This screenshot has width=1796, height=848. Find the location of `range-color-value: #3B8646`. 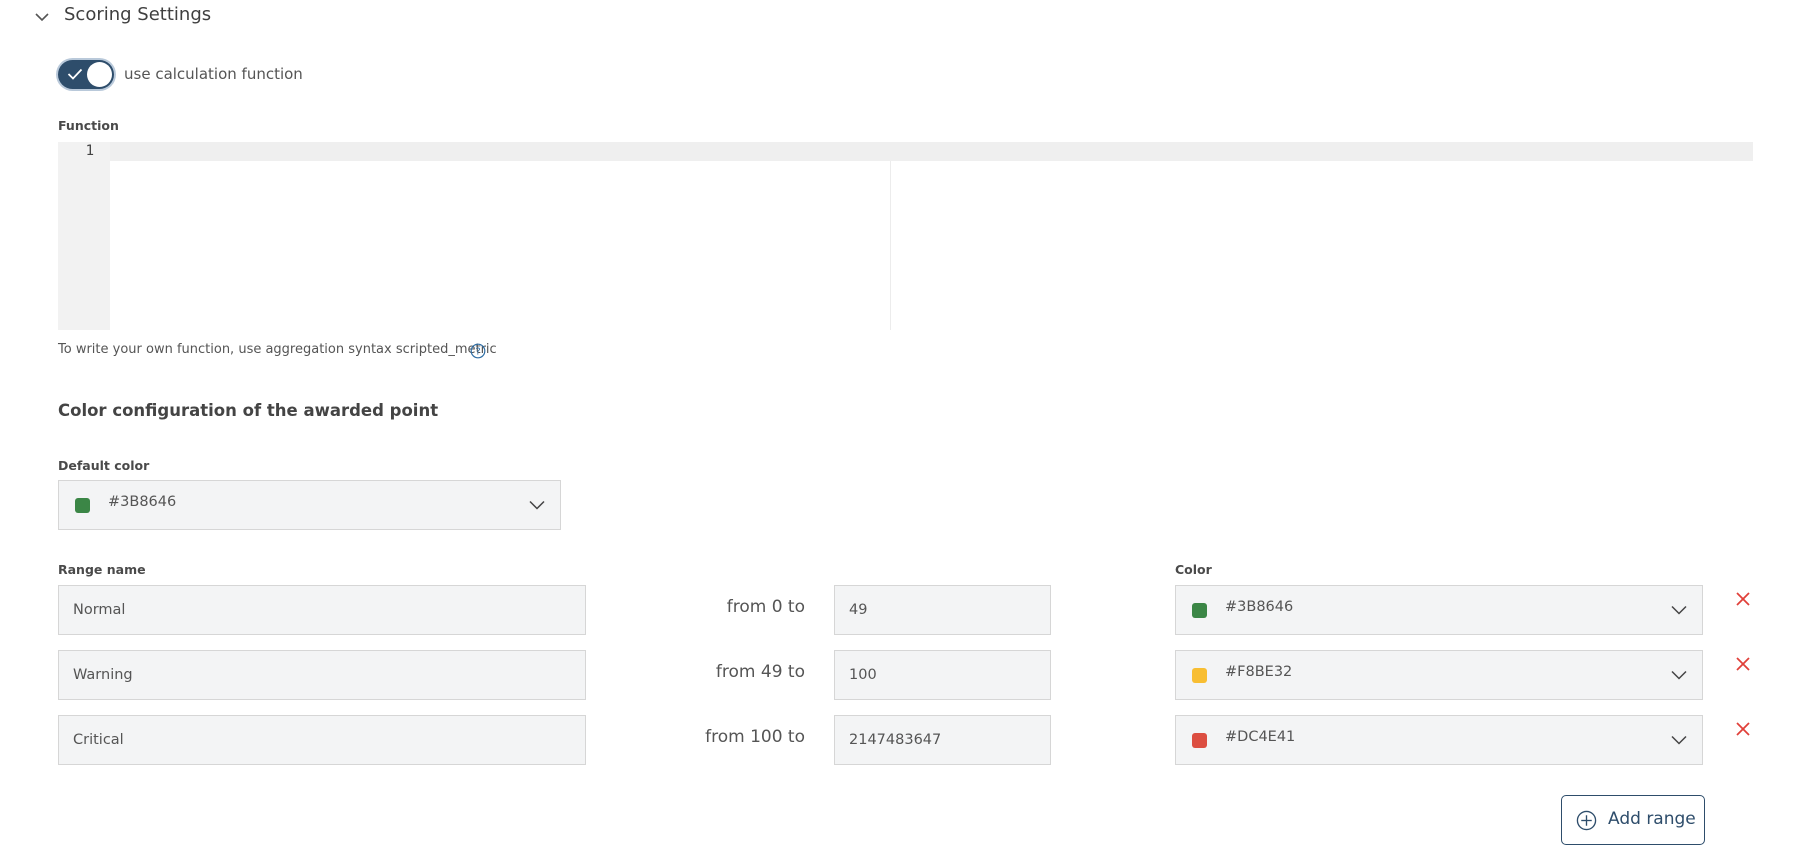

range-color-value: #3B8646 is located at coordinates (1259, 607).